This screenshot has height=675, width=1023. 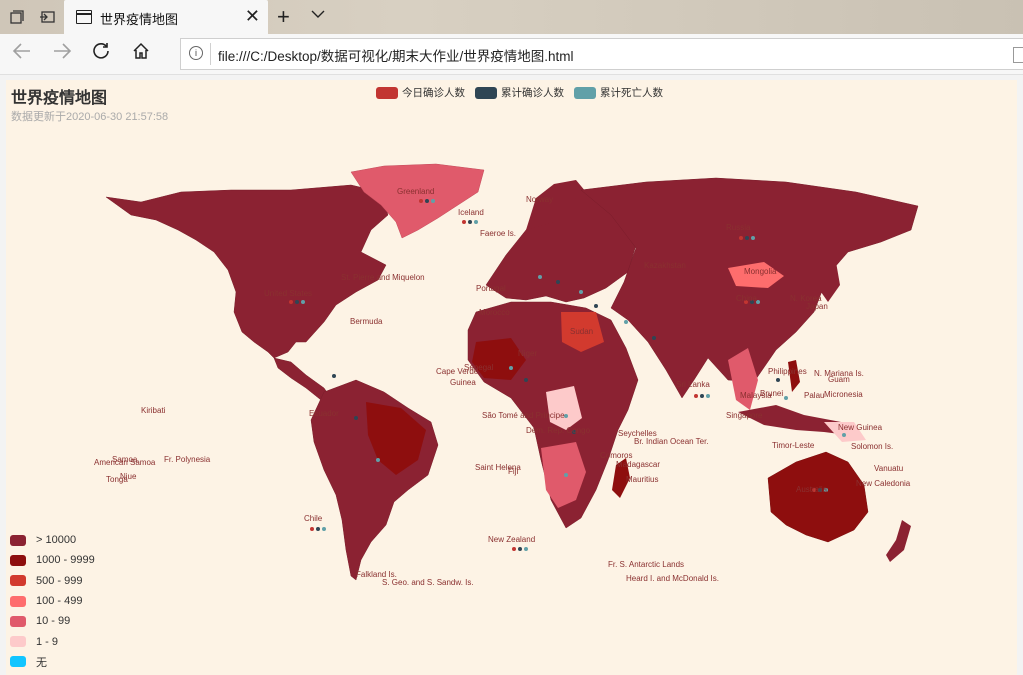 What do you see at coordinates (898, 541) in the screenshot?
I see `region-new-zealand` at bounding box center [898, 541].